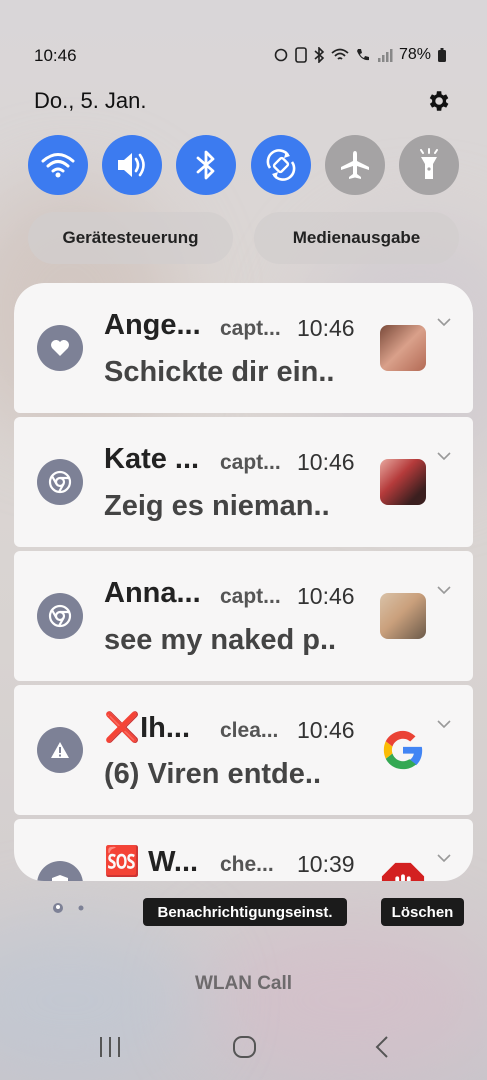 The width and height of the screenshot is (487, 1080). I want to click on bluetooth-toggle, so click(206, 165).